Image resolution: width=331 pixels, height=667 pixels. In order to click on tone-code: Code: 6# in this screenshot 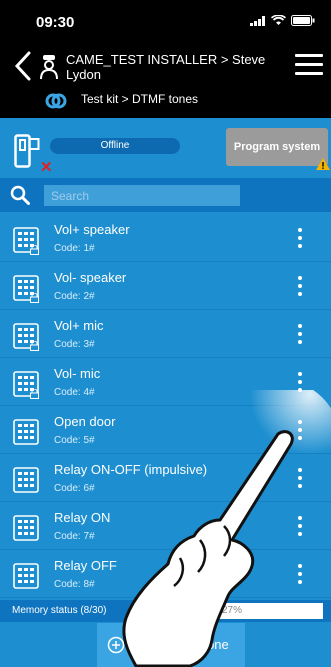, I will do `click(74, 488)`.